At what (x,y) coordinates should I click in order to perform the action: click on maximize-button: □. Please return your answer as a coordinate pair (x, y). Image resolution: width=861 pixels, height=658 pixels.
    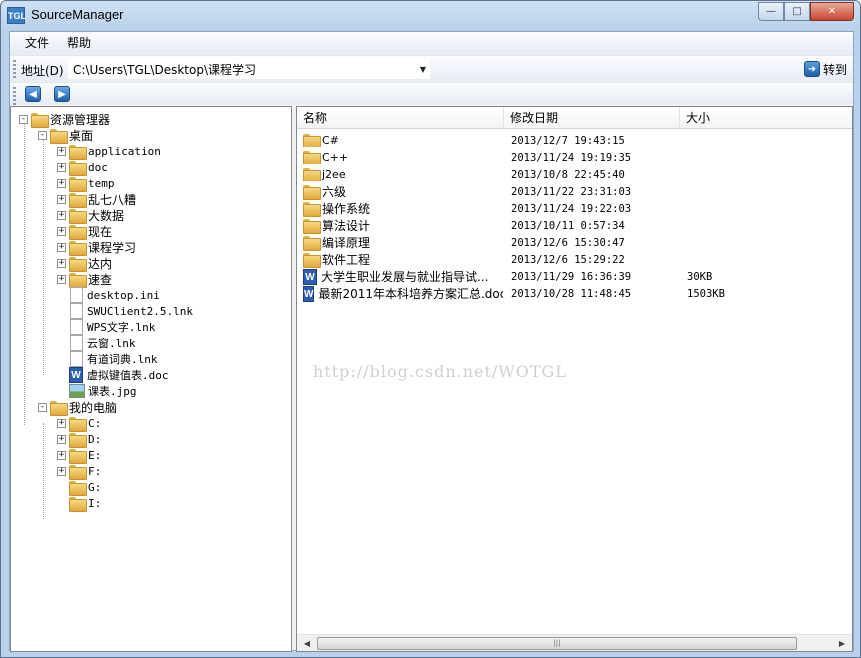
    Looking at the image, I should click on (797, 11).